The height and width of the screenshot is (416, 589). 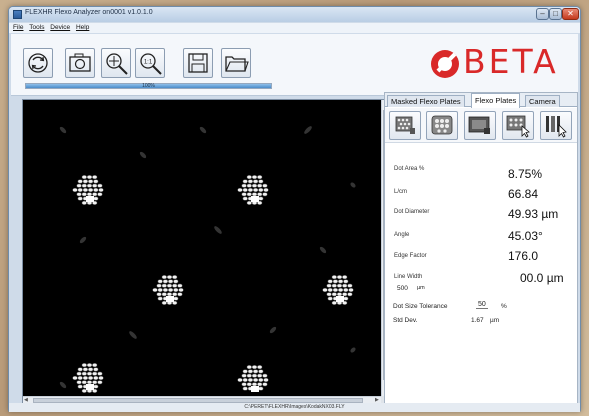 What do you see at coordinates (18, 28) in the screenshot?
I see `menu-file: File` at bounding box center [18, 28].